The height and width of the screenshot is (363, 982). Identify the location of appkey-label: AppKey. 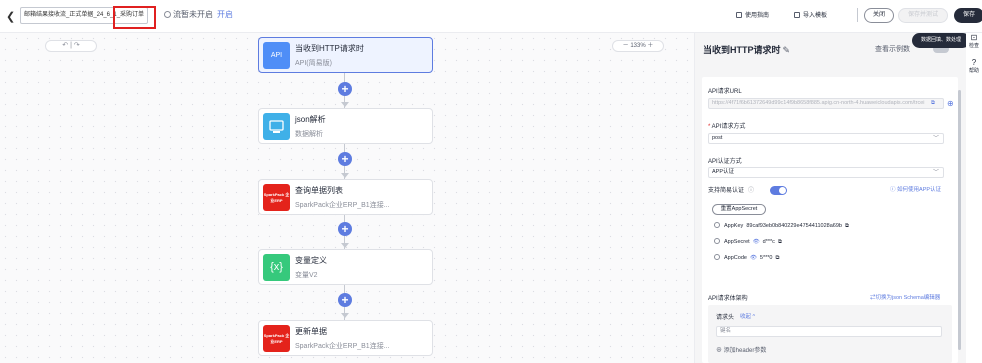
(734, 226).